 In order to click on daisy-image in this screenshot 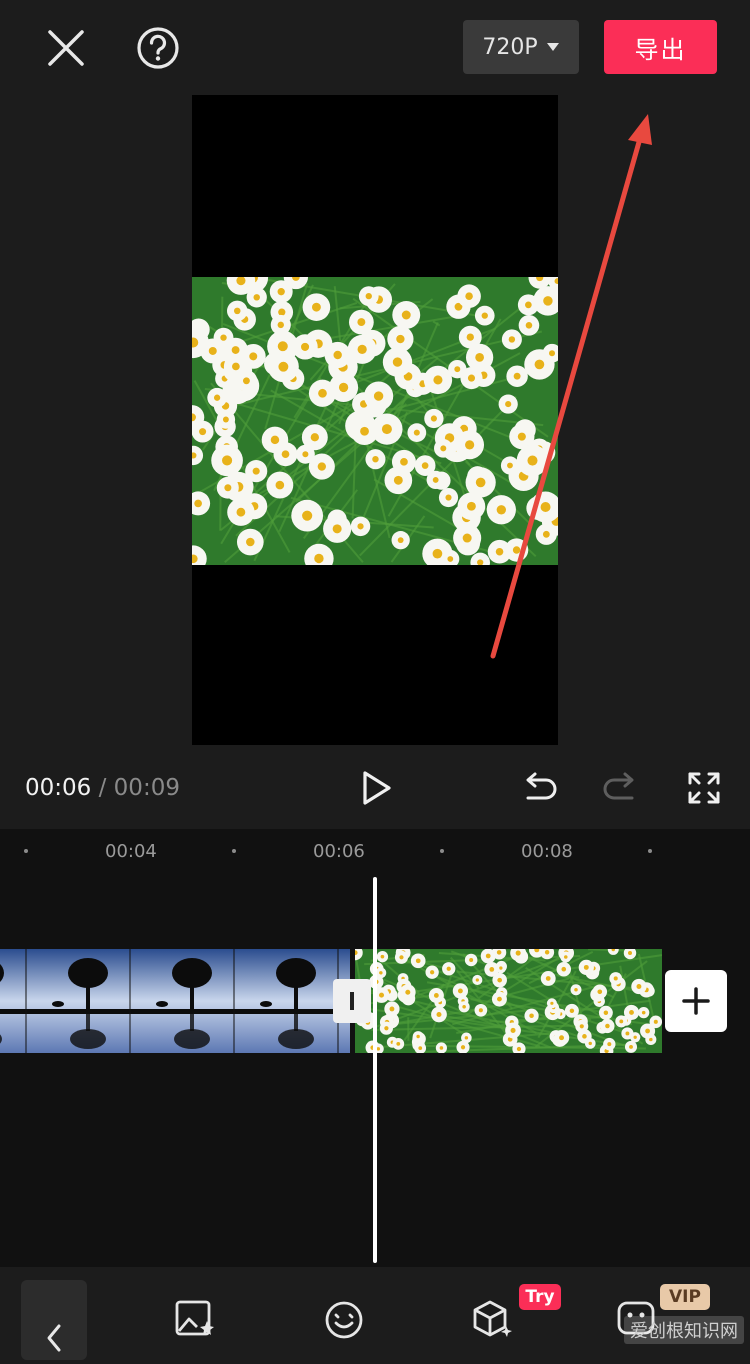, I will do `click(375, 421)`.